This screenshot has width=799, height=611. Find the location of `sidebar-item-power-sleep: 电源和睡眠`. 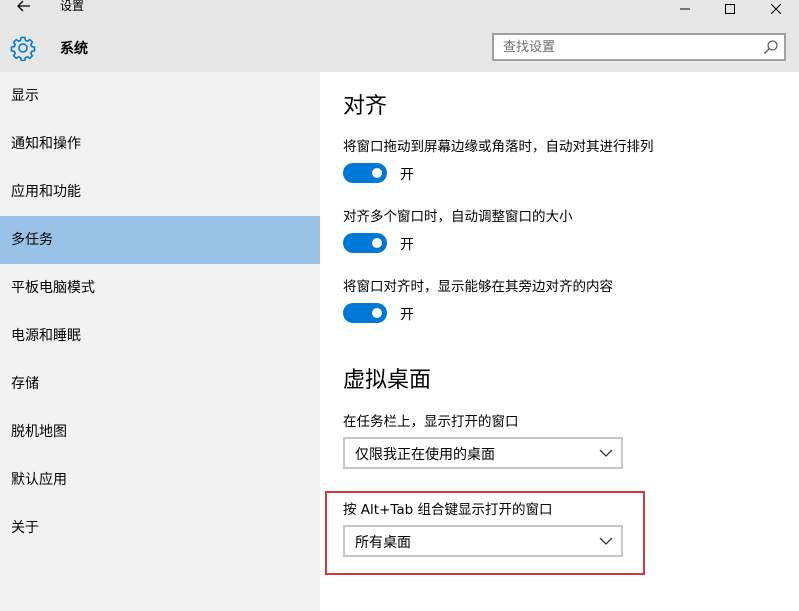

sidebar-item-power-sleep: 电源和睡眠 is located at coordinates (160, 336).